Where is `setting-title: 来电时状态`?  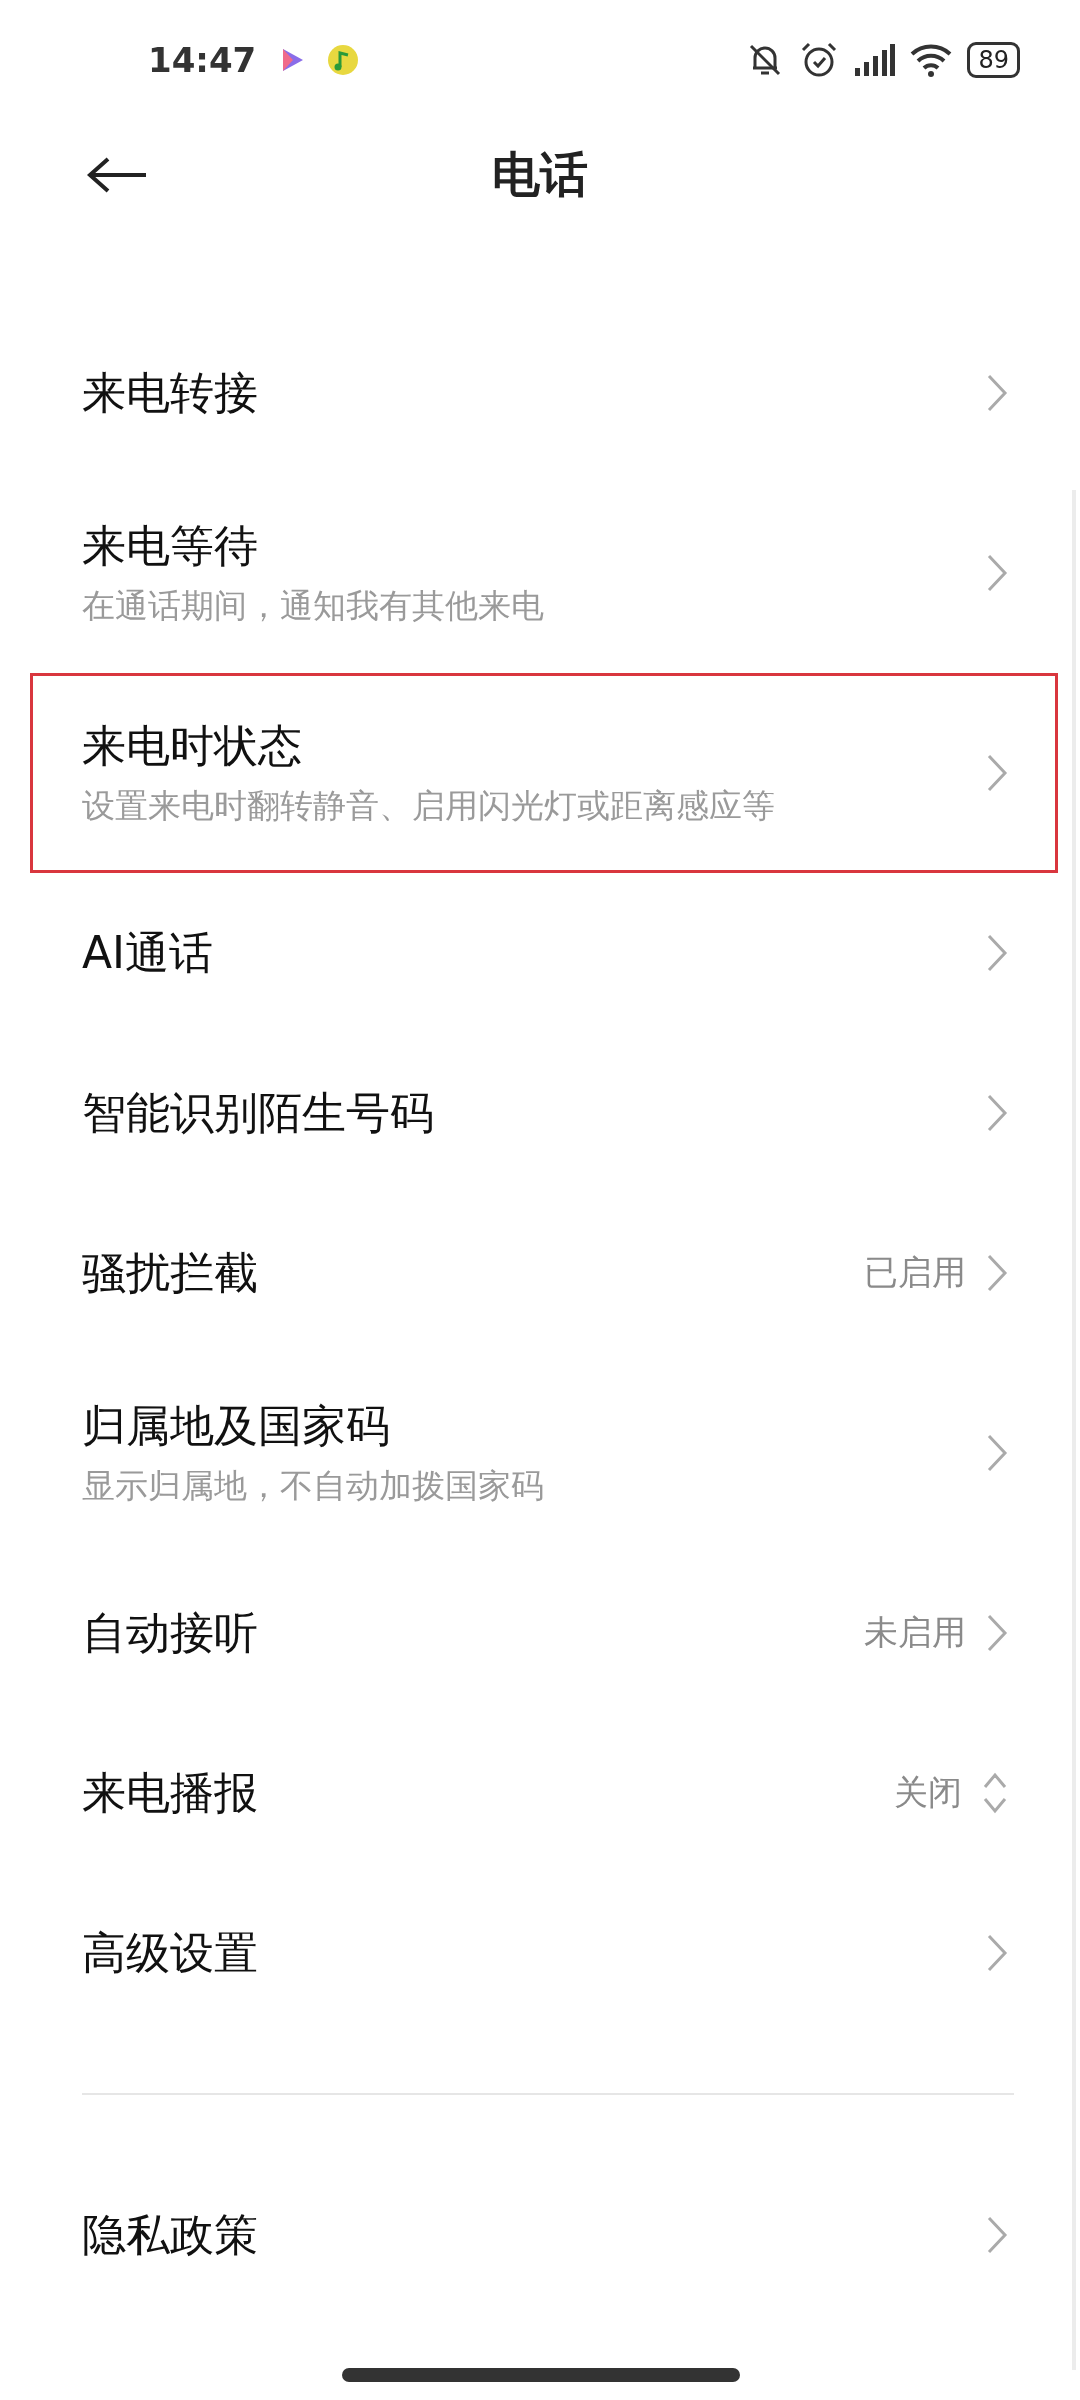 setting-title: 来电时状态 is located at coordinates (192, 746).